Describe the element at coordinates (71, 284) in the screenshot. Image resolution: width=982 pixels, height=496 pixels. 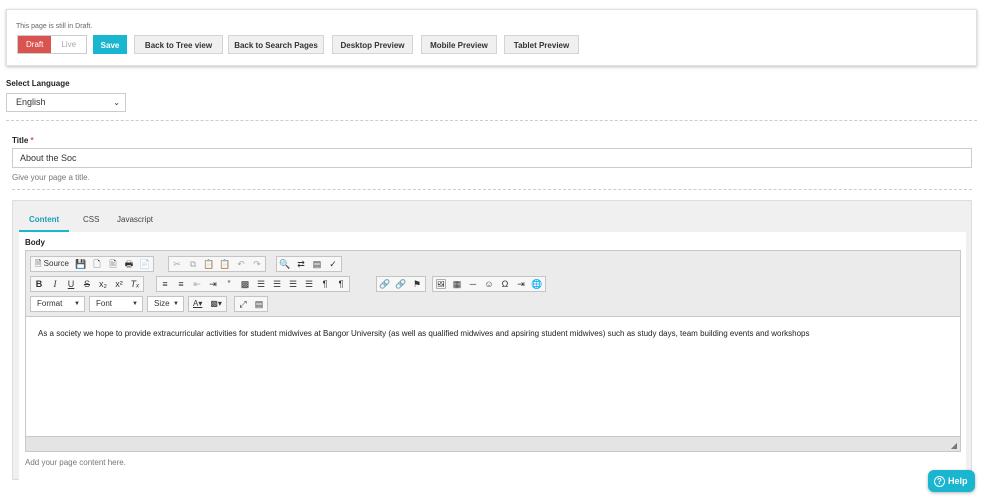
I see `underline-icon: U` at that location.